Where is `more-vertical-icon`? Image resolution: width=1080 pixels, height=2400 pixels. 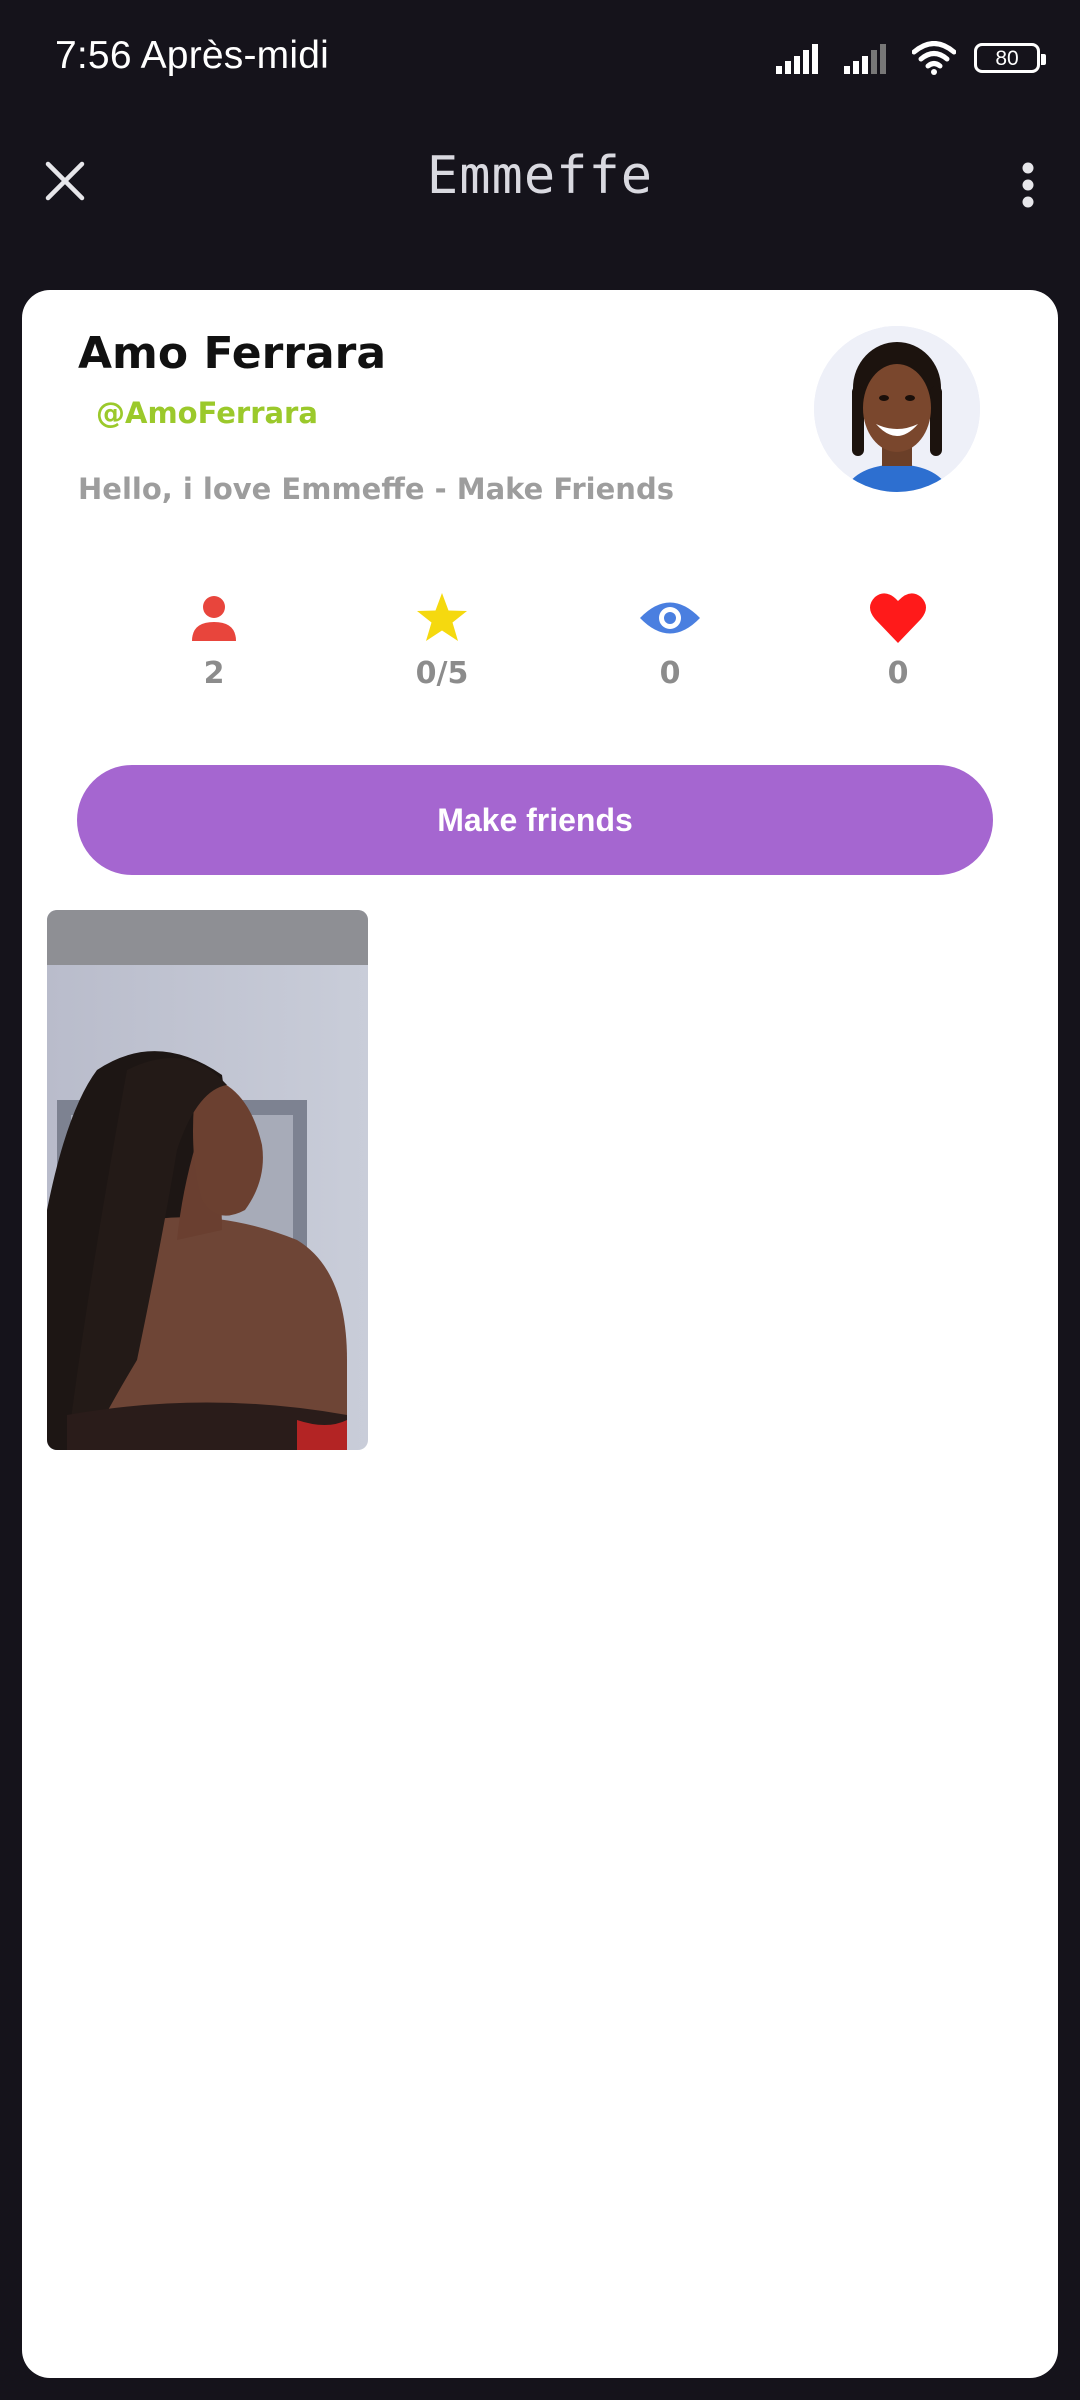 more-vertical-icon is located at coordinates (1028, 185).